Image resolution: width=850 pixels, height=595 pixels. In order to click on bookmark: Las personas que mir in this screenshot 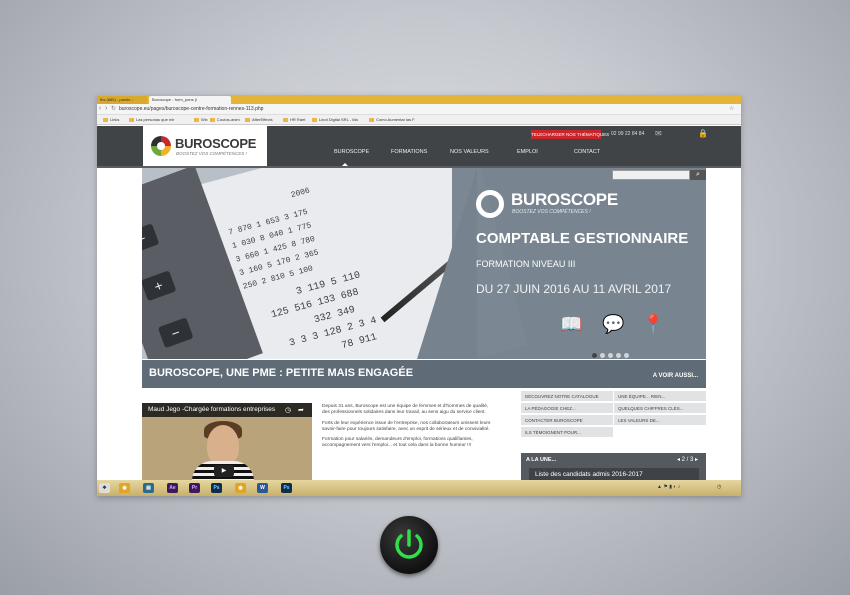, I will do `click(151, 120)`.